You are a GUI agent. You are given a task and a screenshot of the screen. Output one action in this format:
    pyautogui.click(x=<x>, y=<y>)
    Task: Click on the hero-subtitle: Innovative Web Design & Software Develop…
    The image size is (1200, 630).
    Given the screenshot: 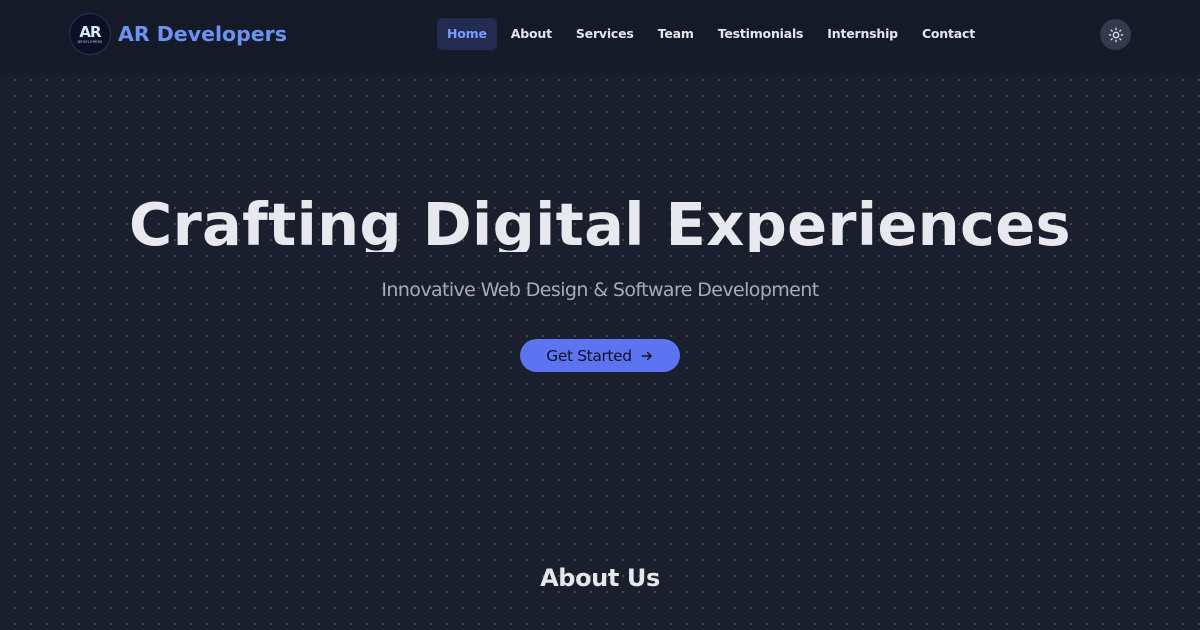 What is the action you would take?
    pyautogui.click(x=600, y=290)
    